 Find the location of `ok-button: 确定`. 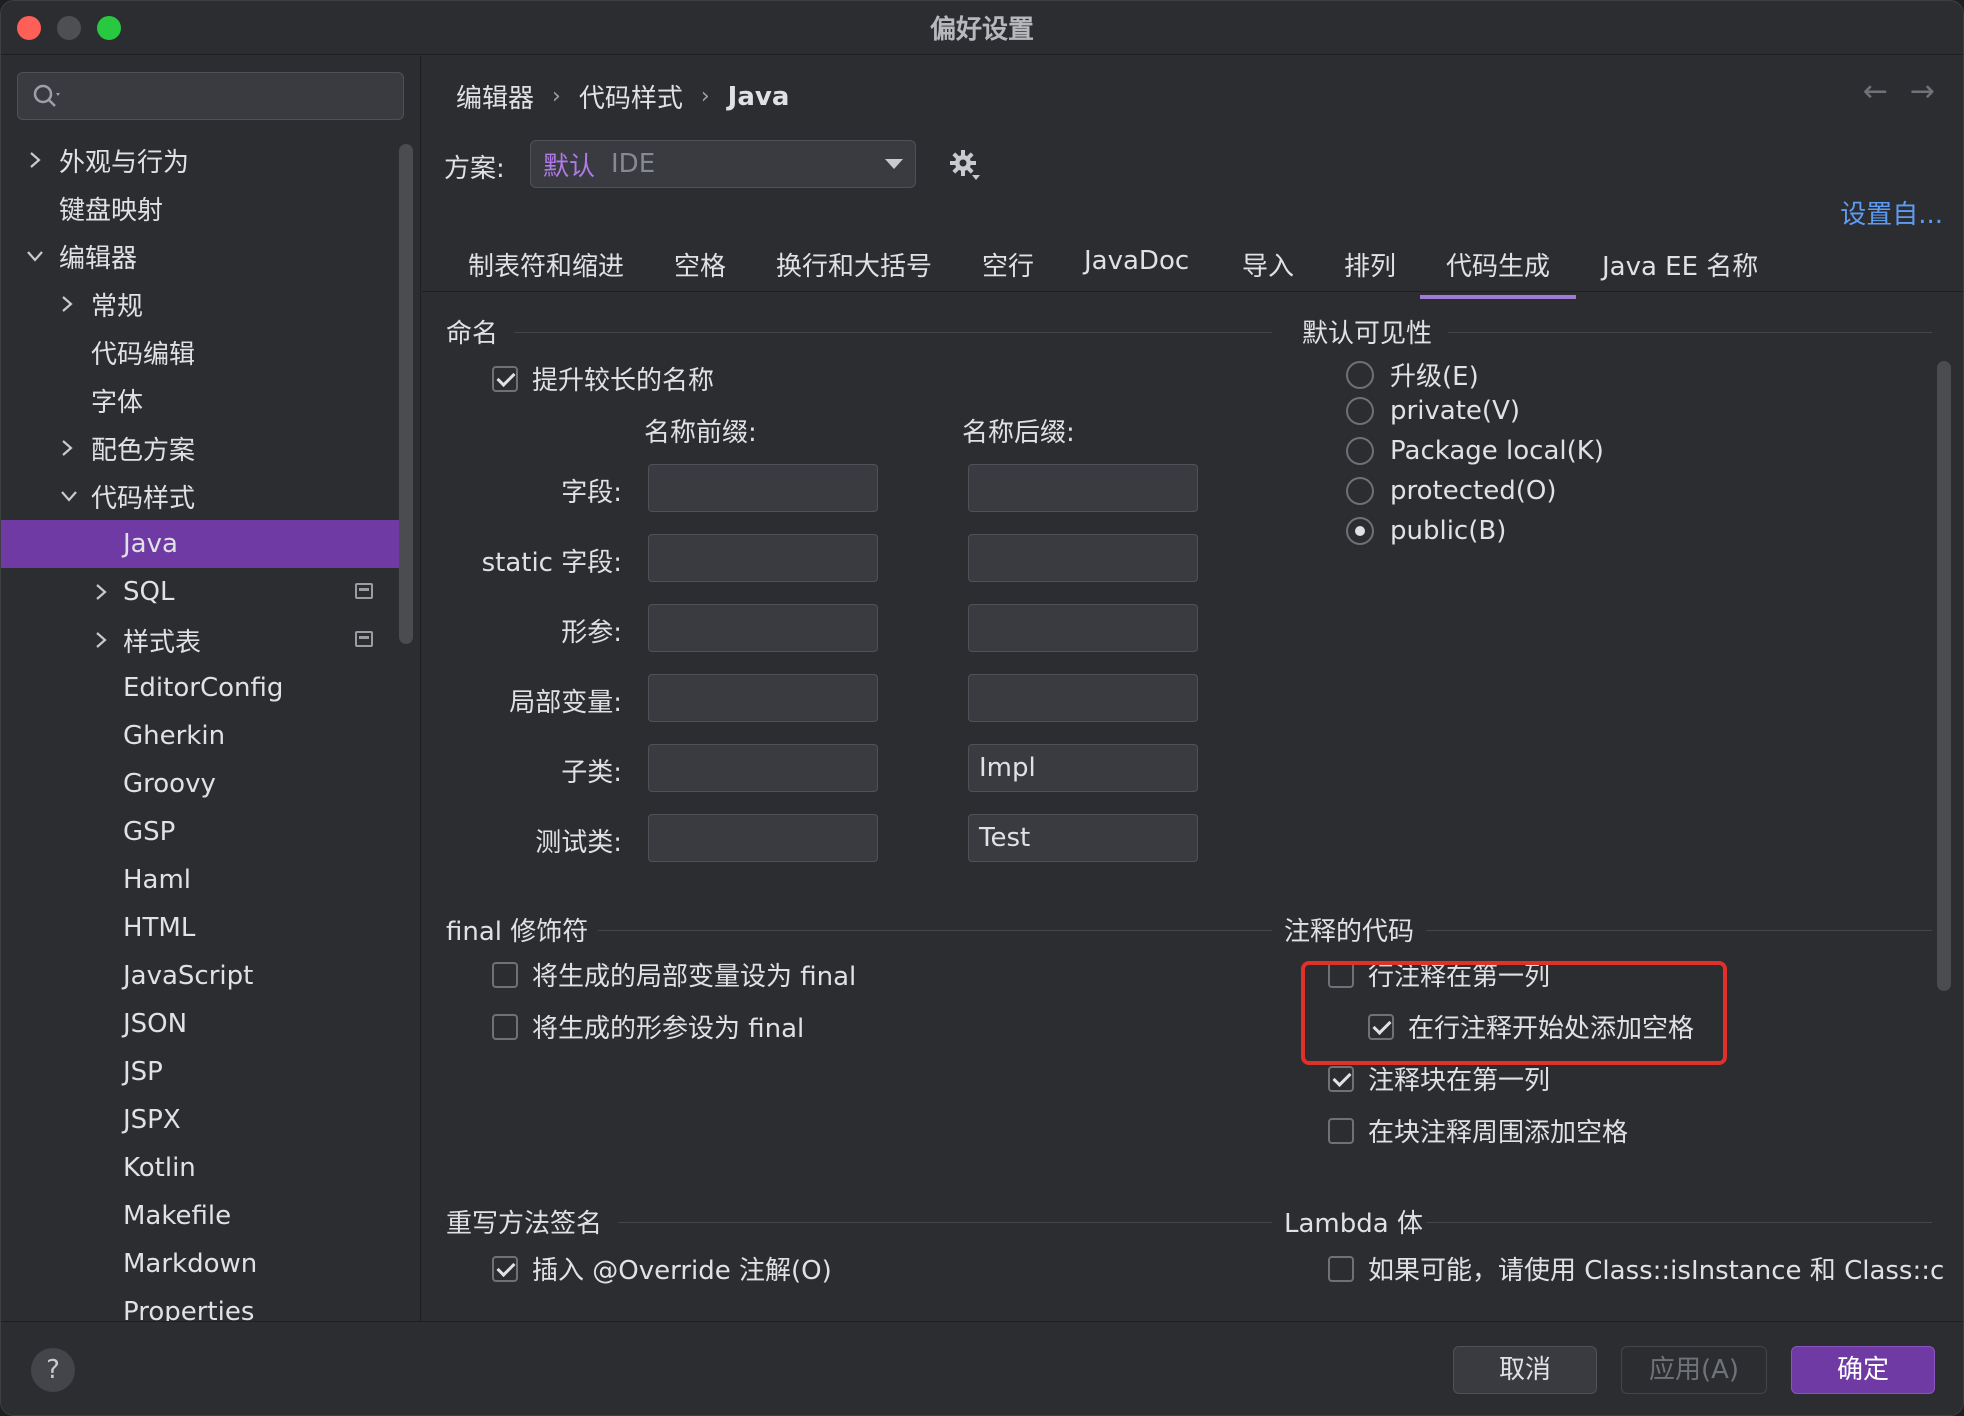

ok-button: 确定 is located at coordinates (1863, 1370).